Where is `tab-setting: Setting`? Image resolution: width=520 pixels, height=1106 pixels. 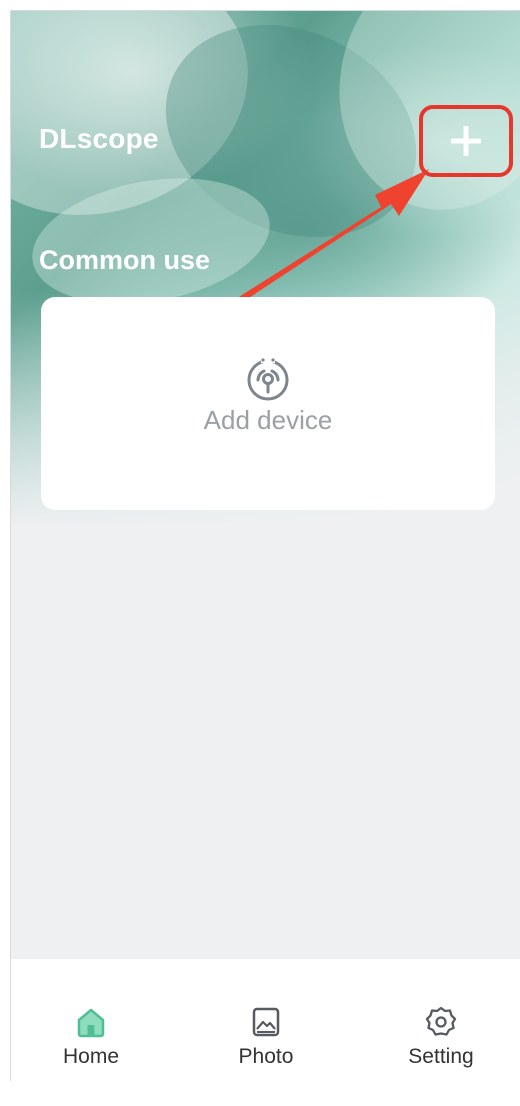
tab-setting: Setting is located at coordinates (441, 1037).